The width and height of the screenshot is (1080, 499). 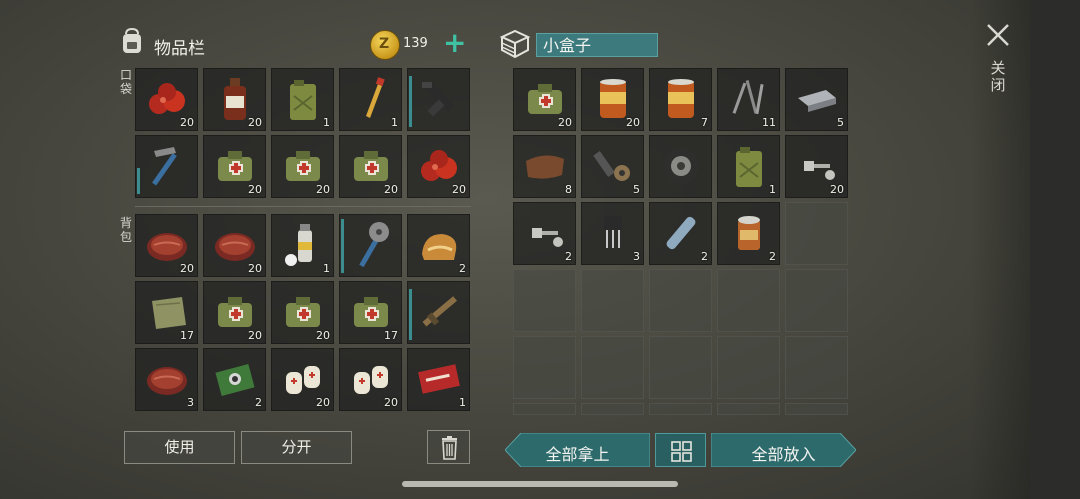 What do you see at coordinates (704, 122) in the screenshot?
I see `item-quantity: 7` at bounding box center [704, 122].